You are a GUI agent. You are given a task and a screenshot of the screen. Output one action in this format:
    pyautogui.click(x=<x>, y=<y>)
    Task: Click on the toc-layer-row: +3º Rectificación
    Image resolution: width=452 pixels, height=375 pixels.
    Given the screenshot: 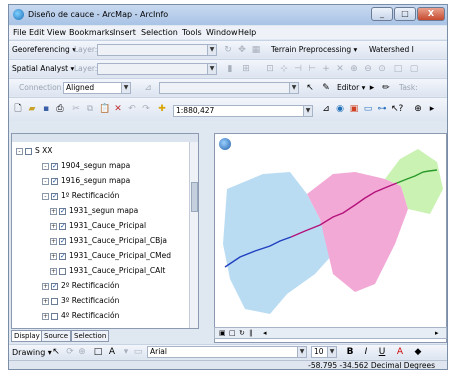 What is the action you would take?
    pyautogui.click(x=80, y=301)
    